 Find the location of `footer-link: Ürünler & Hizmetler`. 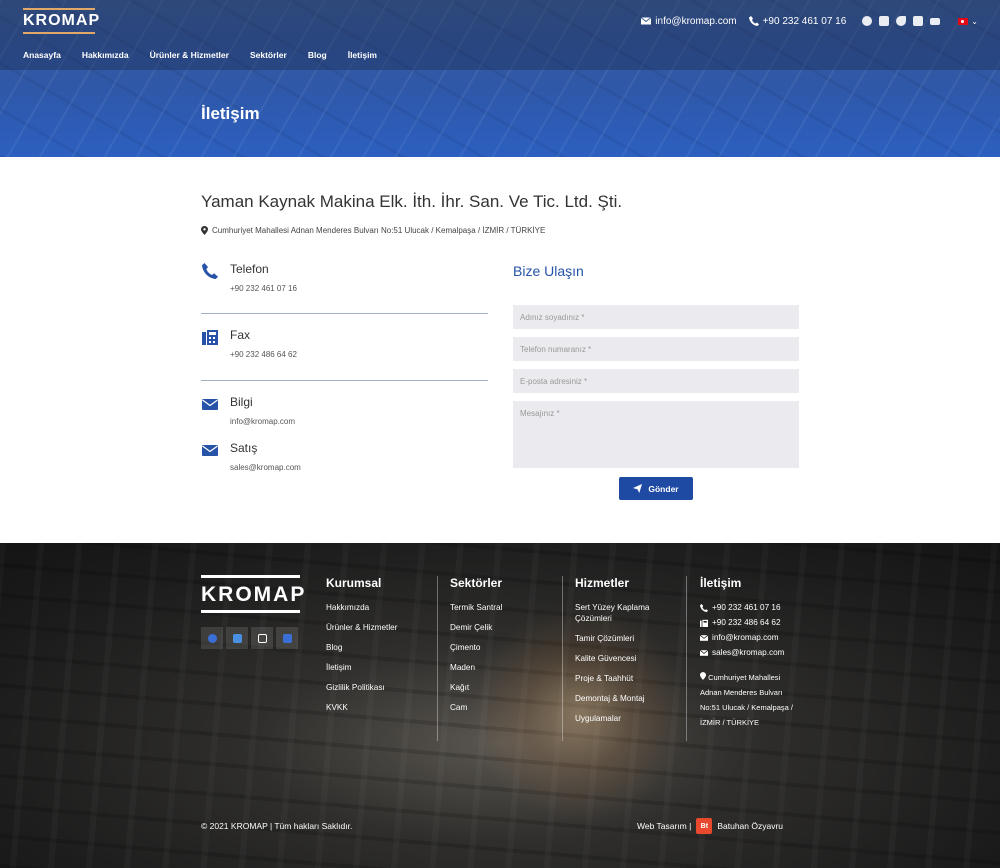

footer-link: Ürünler & Hizmetler is located at coordinates (361, 627).